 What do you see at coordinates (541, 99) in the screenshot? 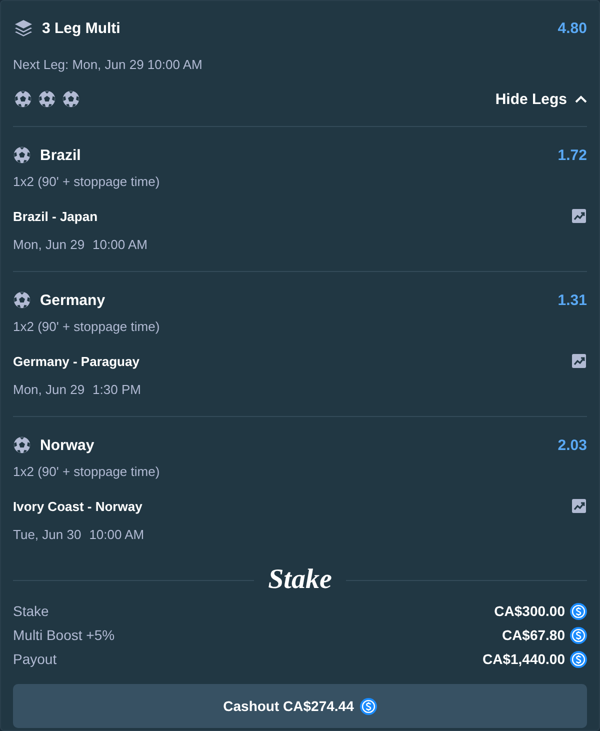
I see `hide-legs-button: Hide Legs` at bounding box center [541, 99].